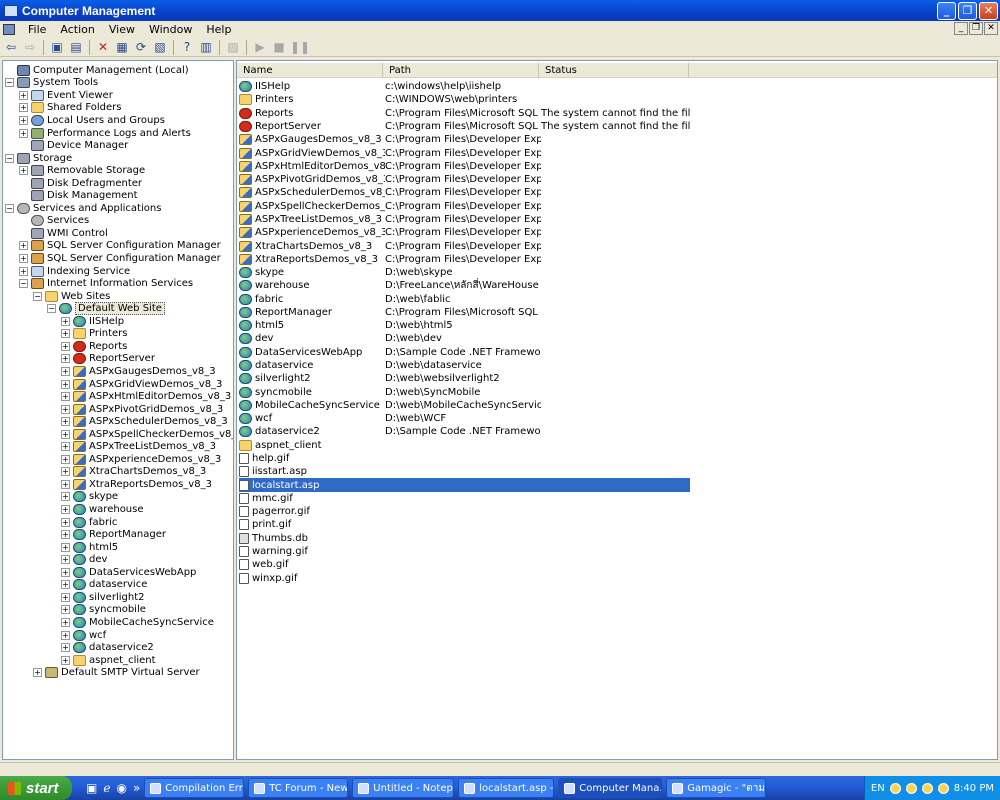  I want to click on media-icon: ◉, so click(121, 788).